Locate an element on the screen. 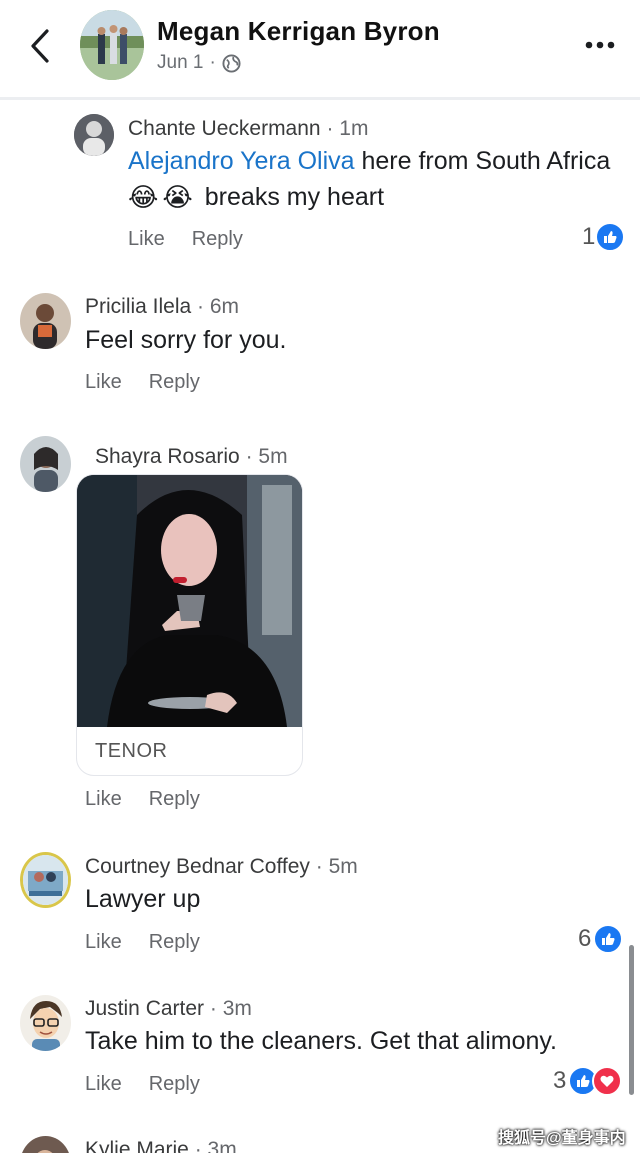 This screenshot has height=1153, width=640. author-name: Kylie Marie is located at coordinates (137, 1145).